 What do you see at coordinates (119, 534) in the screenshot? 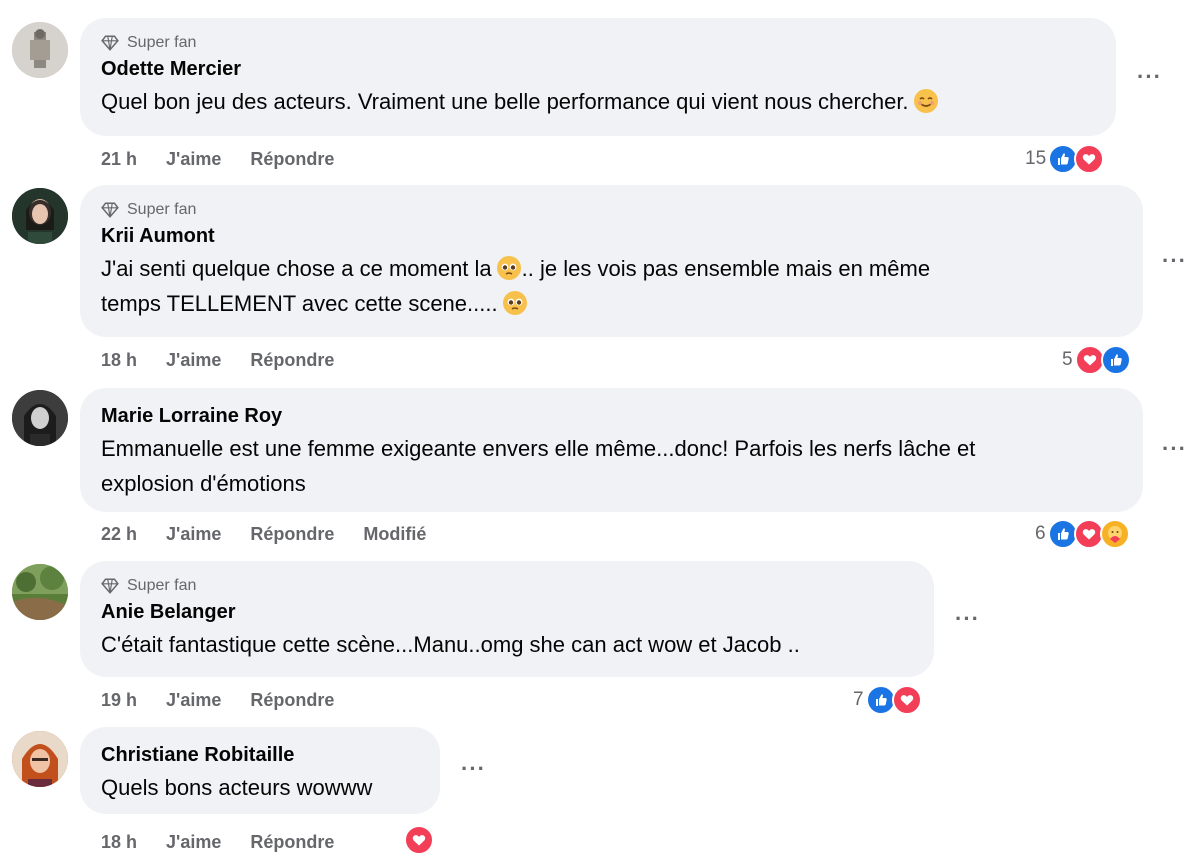
I see `timestamp: 22 h` at bounding box center [119, 534].